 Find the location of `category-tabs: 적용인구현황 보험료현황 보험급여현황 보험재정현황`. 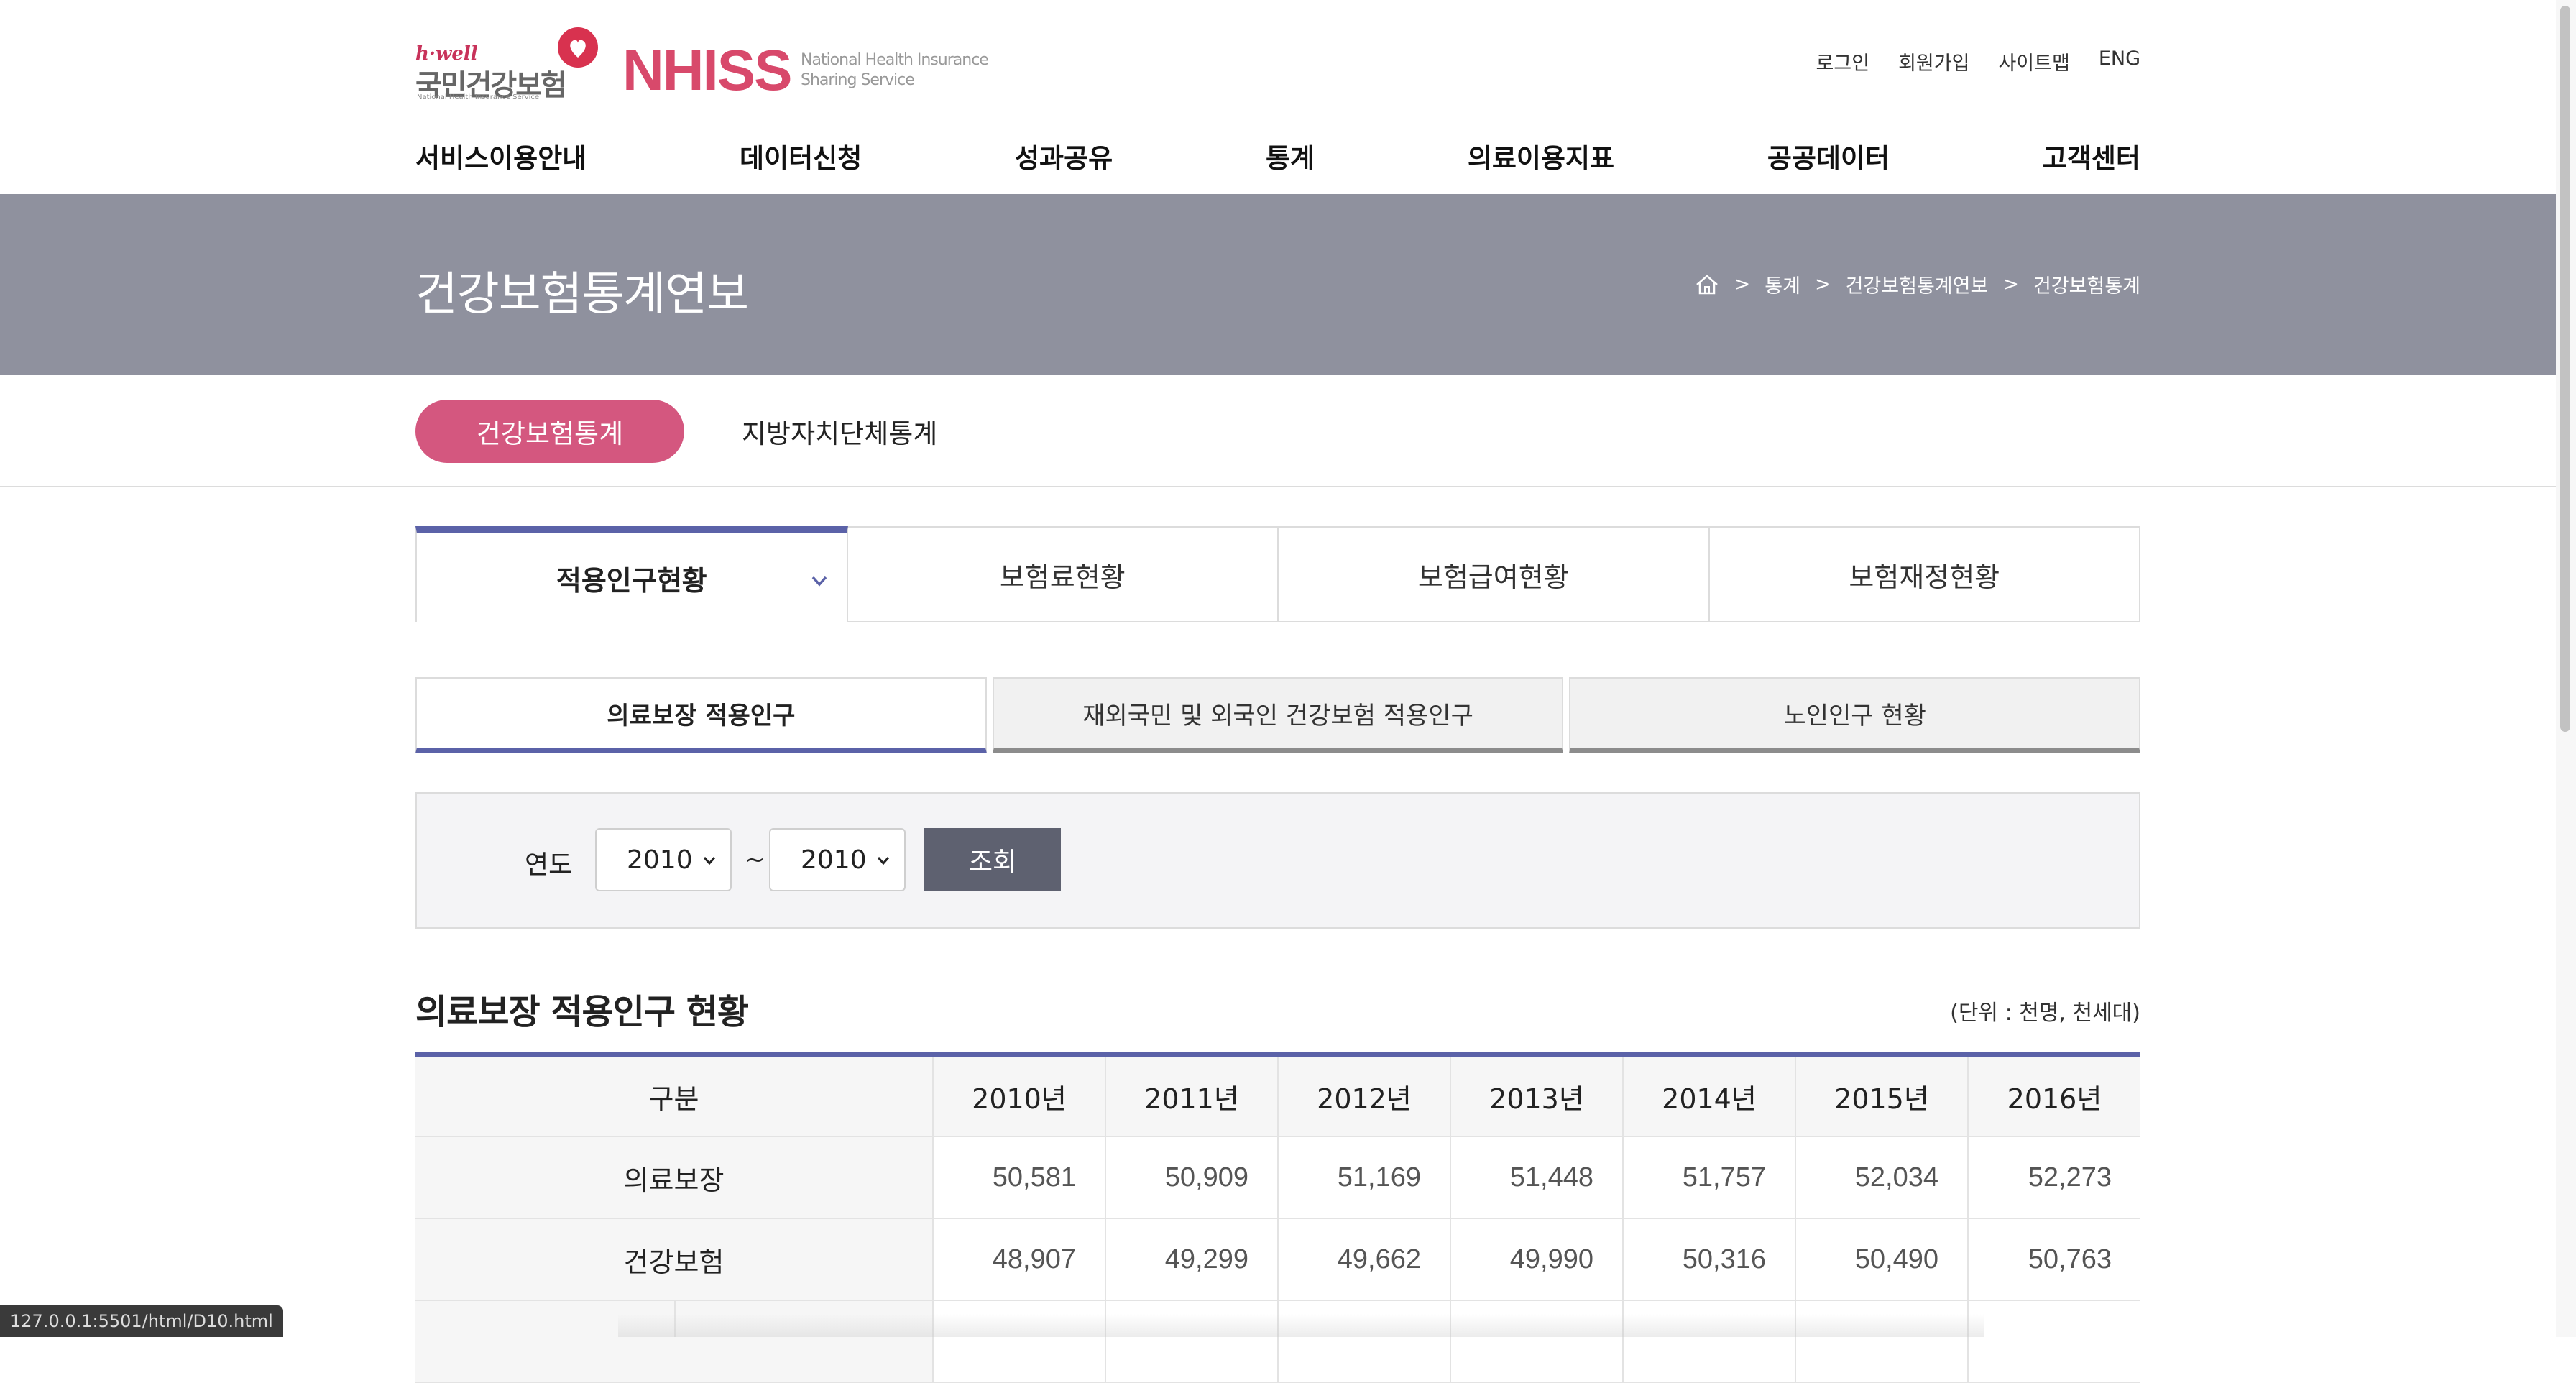

category-tabs: 적용인구현황 보험료현황 보험급여현황 보험재정현황 is located at coordinates (1277, 574).